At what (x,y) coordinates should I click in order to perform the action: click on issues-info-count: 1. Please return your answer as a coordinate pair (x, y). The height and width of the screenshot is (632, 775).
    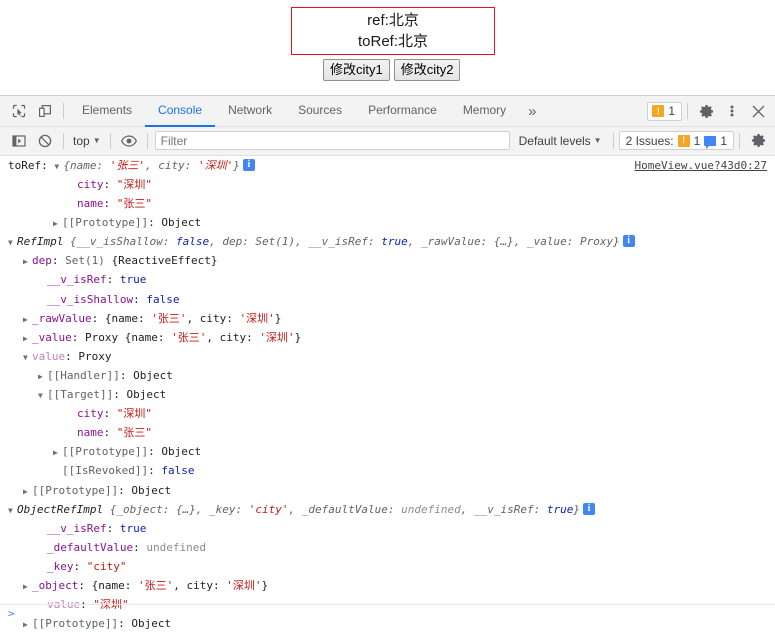
    Looking at the image, I should click on (723, 140).